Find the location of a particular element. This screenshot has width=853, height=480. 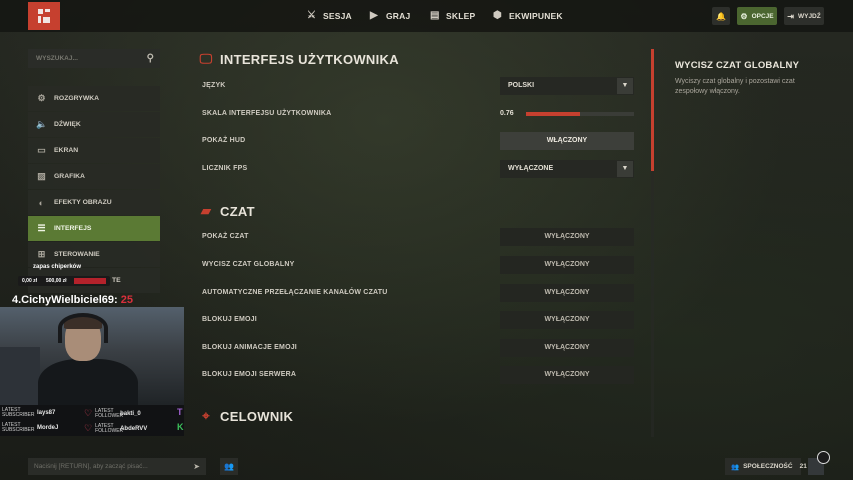

sidebar-item-screen: ▭ EKRAN is located at coordinates (94, 150).